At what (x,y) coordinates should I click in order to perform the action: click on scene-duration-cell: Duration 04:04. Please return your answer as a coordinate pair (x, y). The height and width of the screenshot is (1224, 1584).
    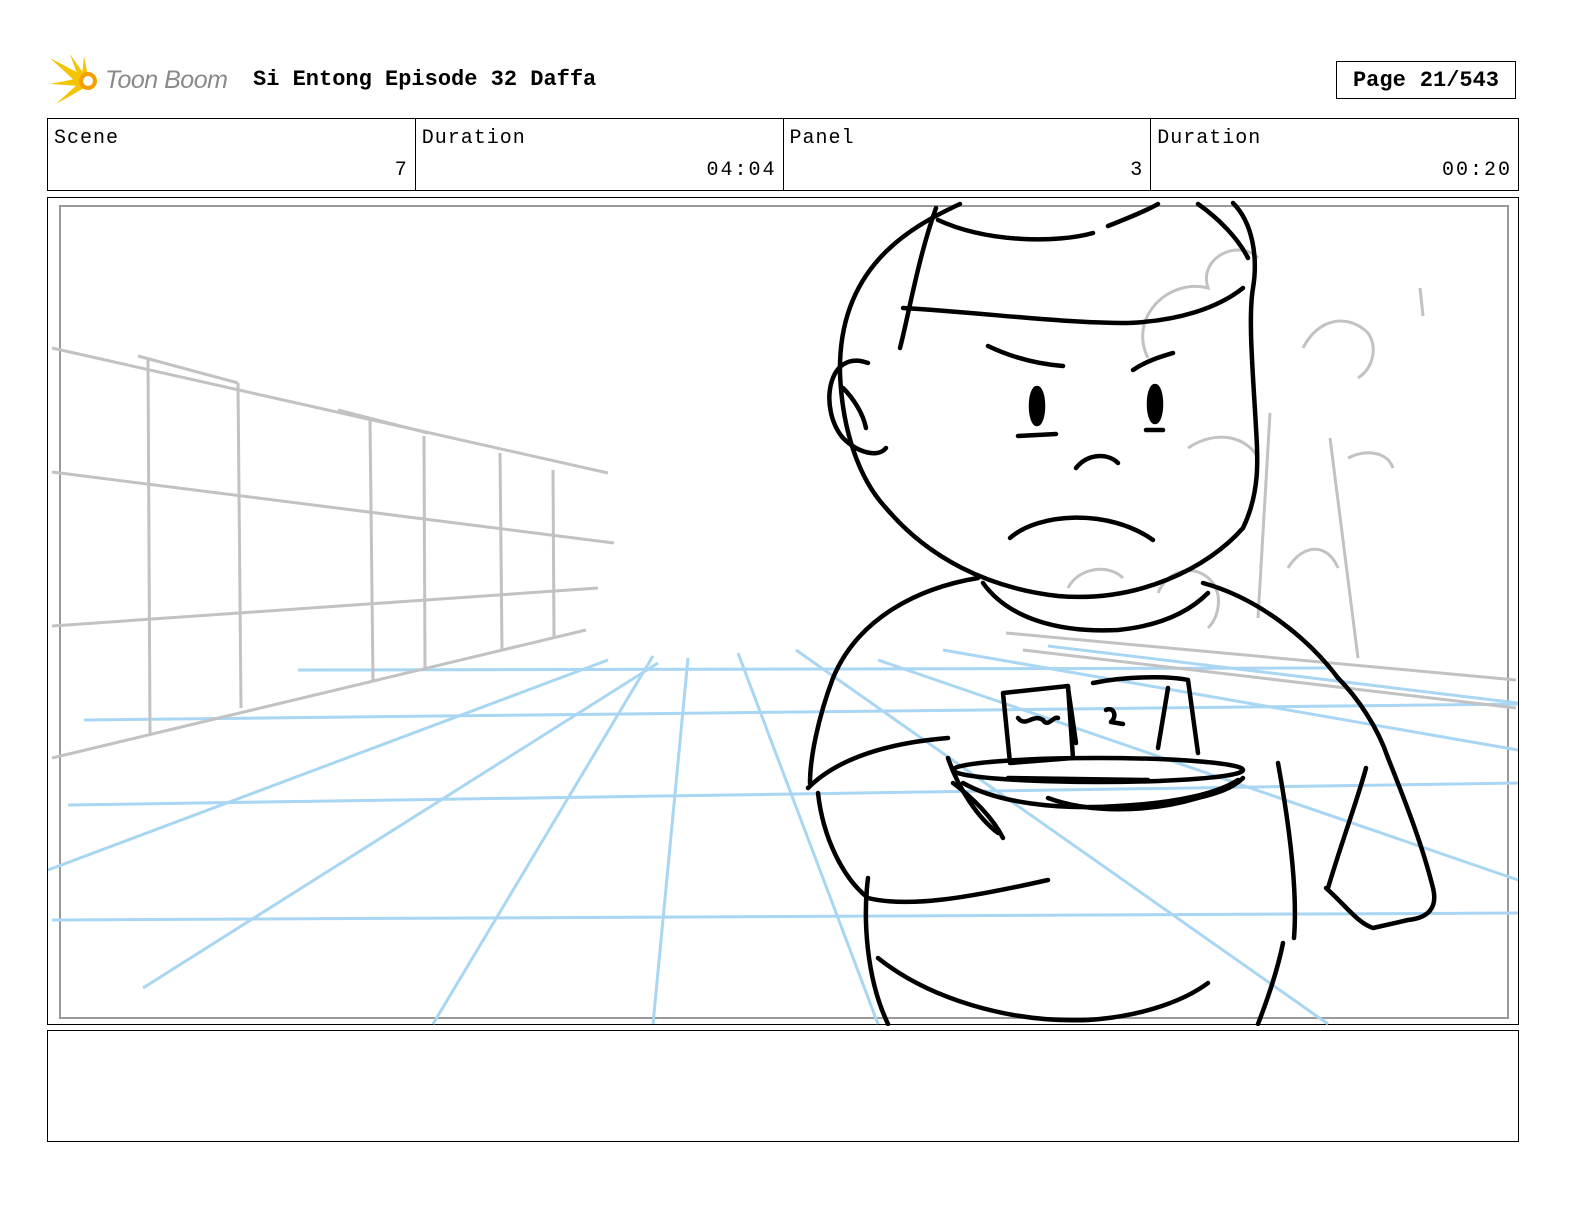
    Looking at the image, I should click on (600, 154).